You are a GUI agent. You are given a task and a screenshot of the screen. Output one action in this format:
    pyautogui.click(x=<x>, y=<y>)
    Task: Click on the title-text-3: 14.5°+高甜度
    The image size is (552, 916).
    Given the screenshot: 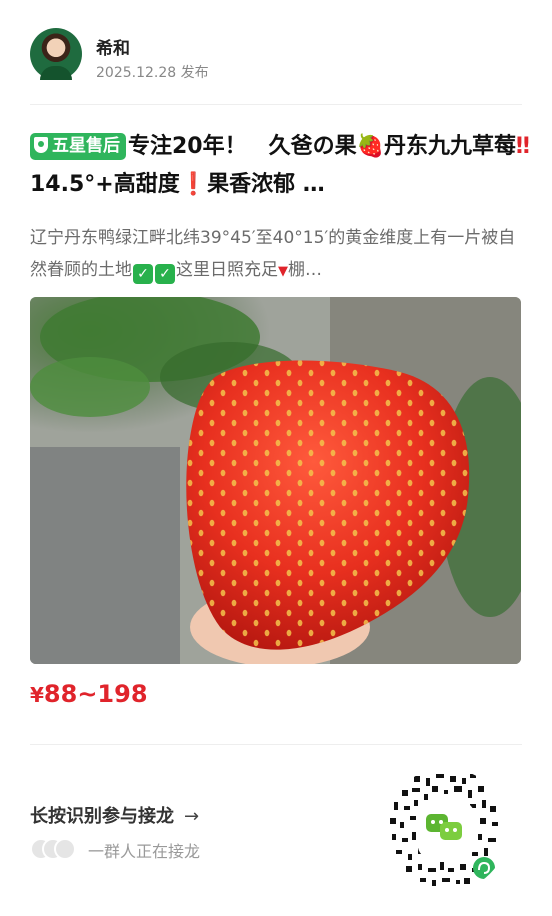 What is the action you would take?
    pyautogui.click(x=105, y=184)
    